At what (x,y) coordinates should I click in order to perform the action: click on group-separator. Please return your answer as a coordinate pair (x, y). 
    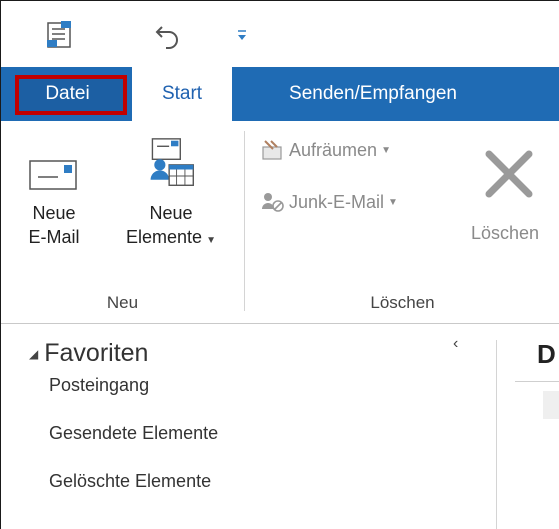
    Looking at the image, I should click on (244, 221).